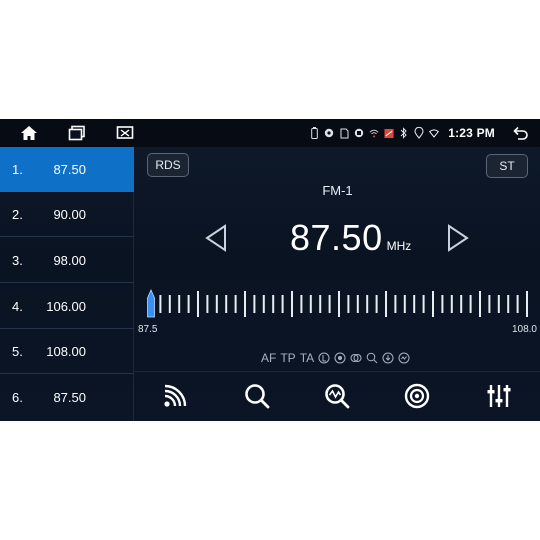 Image resolution: width=540 pixels, height=540 pixels. I want to click on record-icon, so click(329, 133).